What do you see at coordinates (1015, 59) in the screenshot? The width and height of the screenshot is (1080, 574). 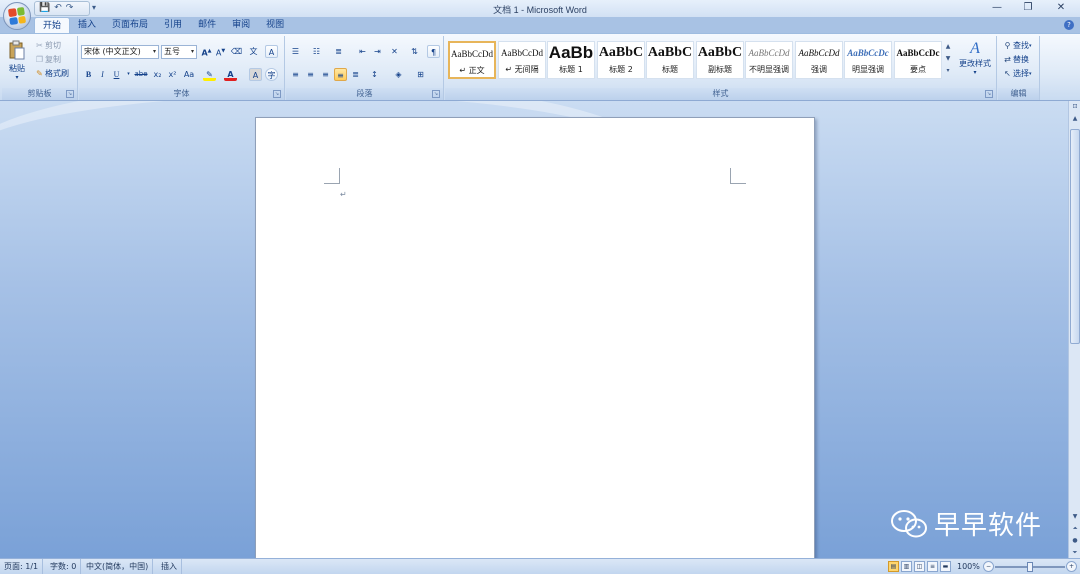 I see `replace-button: ⇄ 替换` at bounding box center [1015, 59].